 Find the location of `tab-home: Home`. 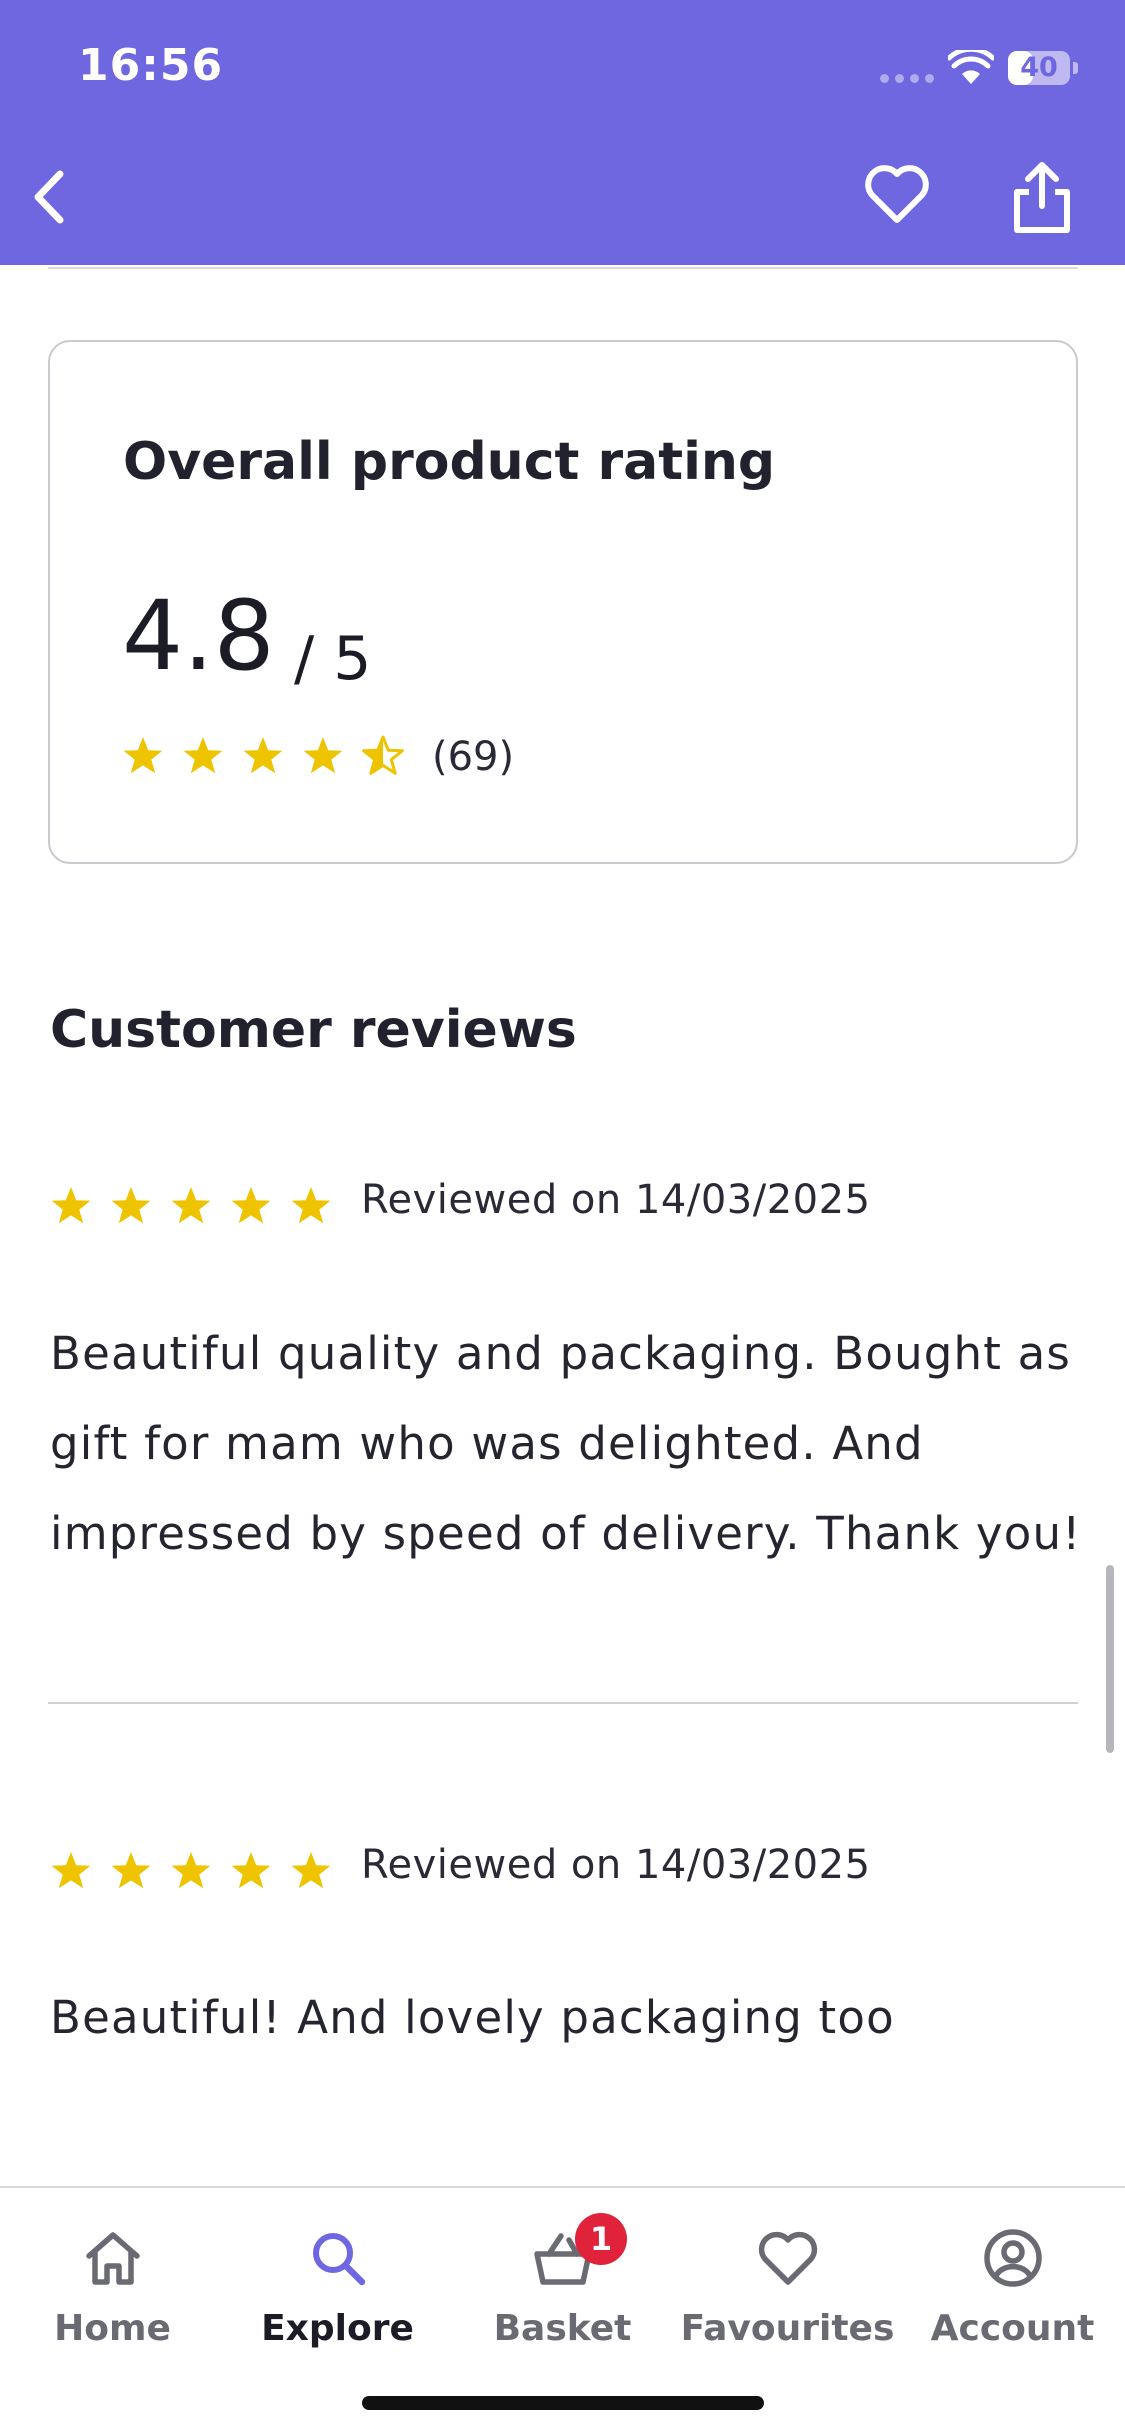

tab-home: Home is located at coordinates (112, 2278).